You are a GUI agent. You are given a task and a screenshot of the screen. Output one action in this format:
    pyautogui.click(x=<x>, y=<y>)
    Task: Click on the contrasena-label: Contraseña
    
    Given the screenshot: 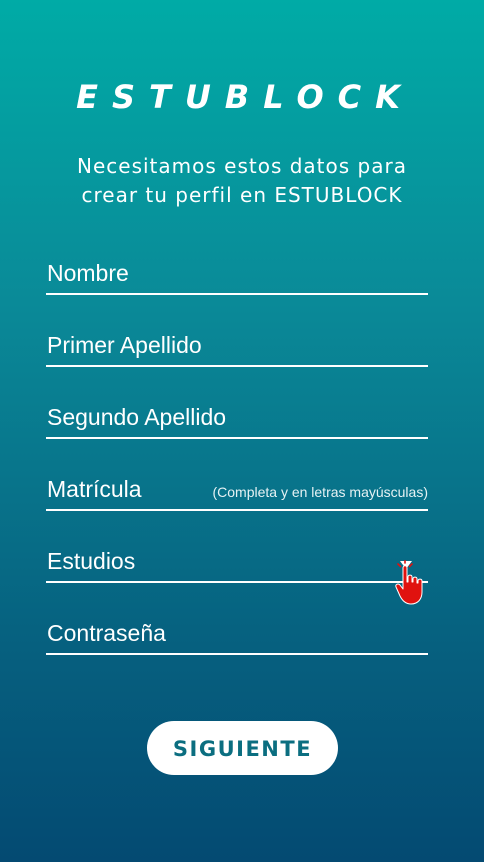 What is the action you would take?
    pyautogui.click(x=106, y=633)
    